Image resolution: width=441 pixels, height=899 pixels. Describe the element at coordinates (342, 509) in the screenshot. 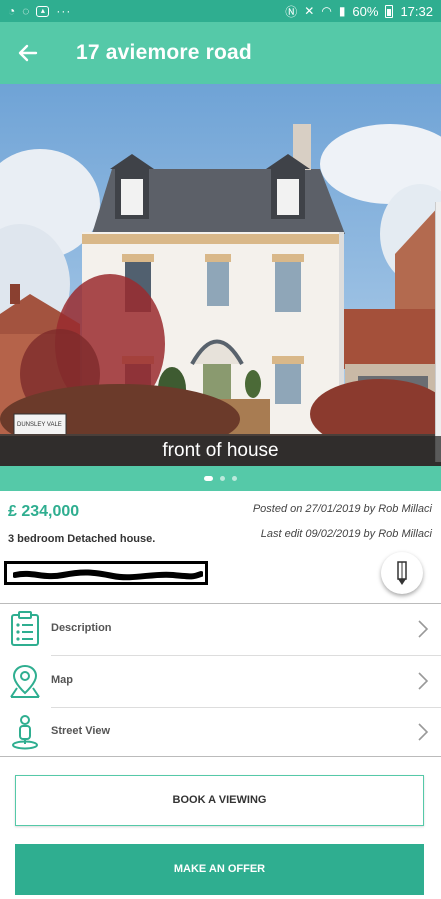

I see `posted-info: Posted on 27/01/2019 by Rob Millaci` at that location.